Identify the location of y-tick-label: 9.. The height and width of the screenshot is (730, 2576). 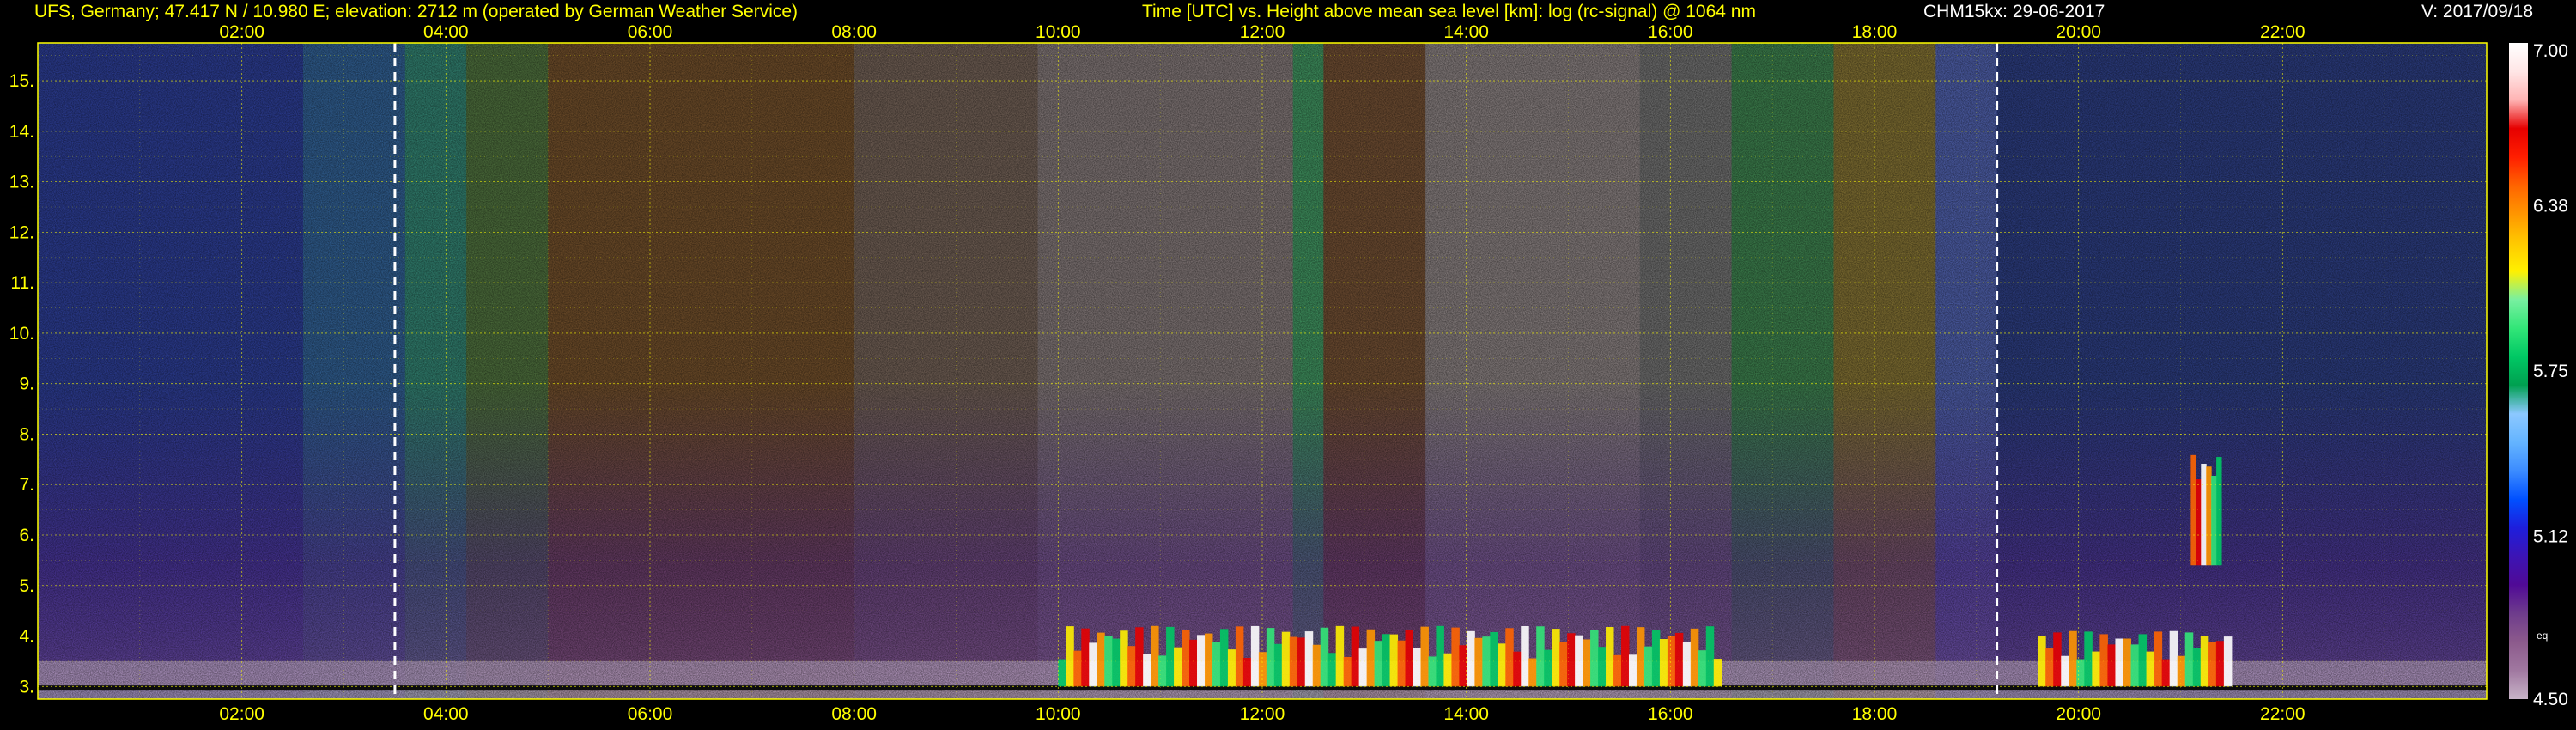
(27, 384).